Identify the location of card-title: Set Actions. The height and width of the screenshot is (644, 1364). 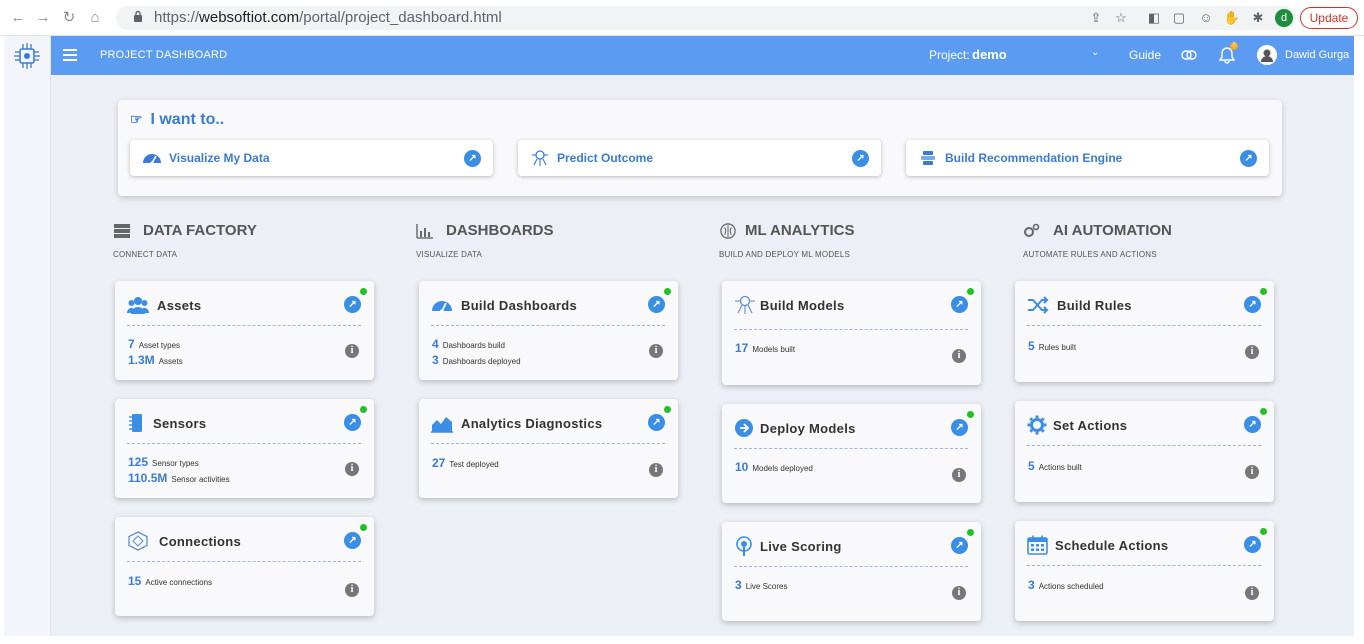
(1090, 425).